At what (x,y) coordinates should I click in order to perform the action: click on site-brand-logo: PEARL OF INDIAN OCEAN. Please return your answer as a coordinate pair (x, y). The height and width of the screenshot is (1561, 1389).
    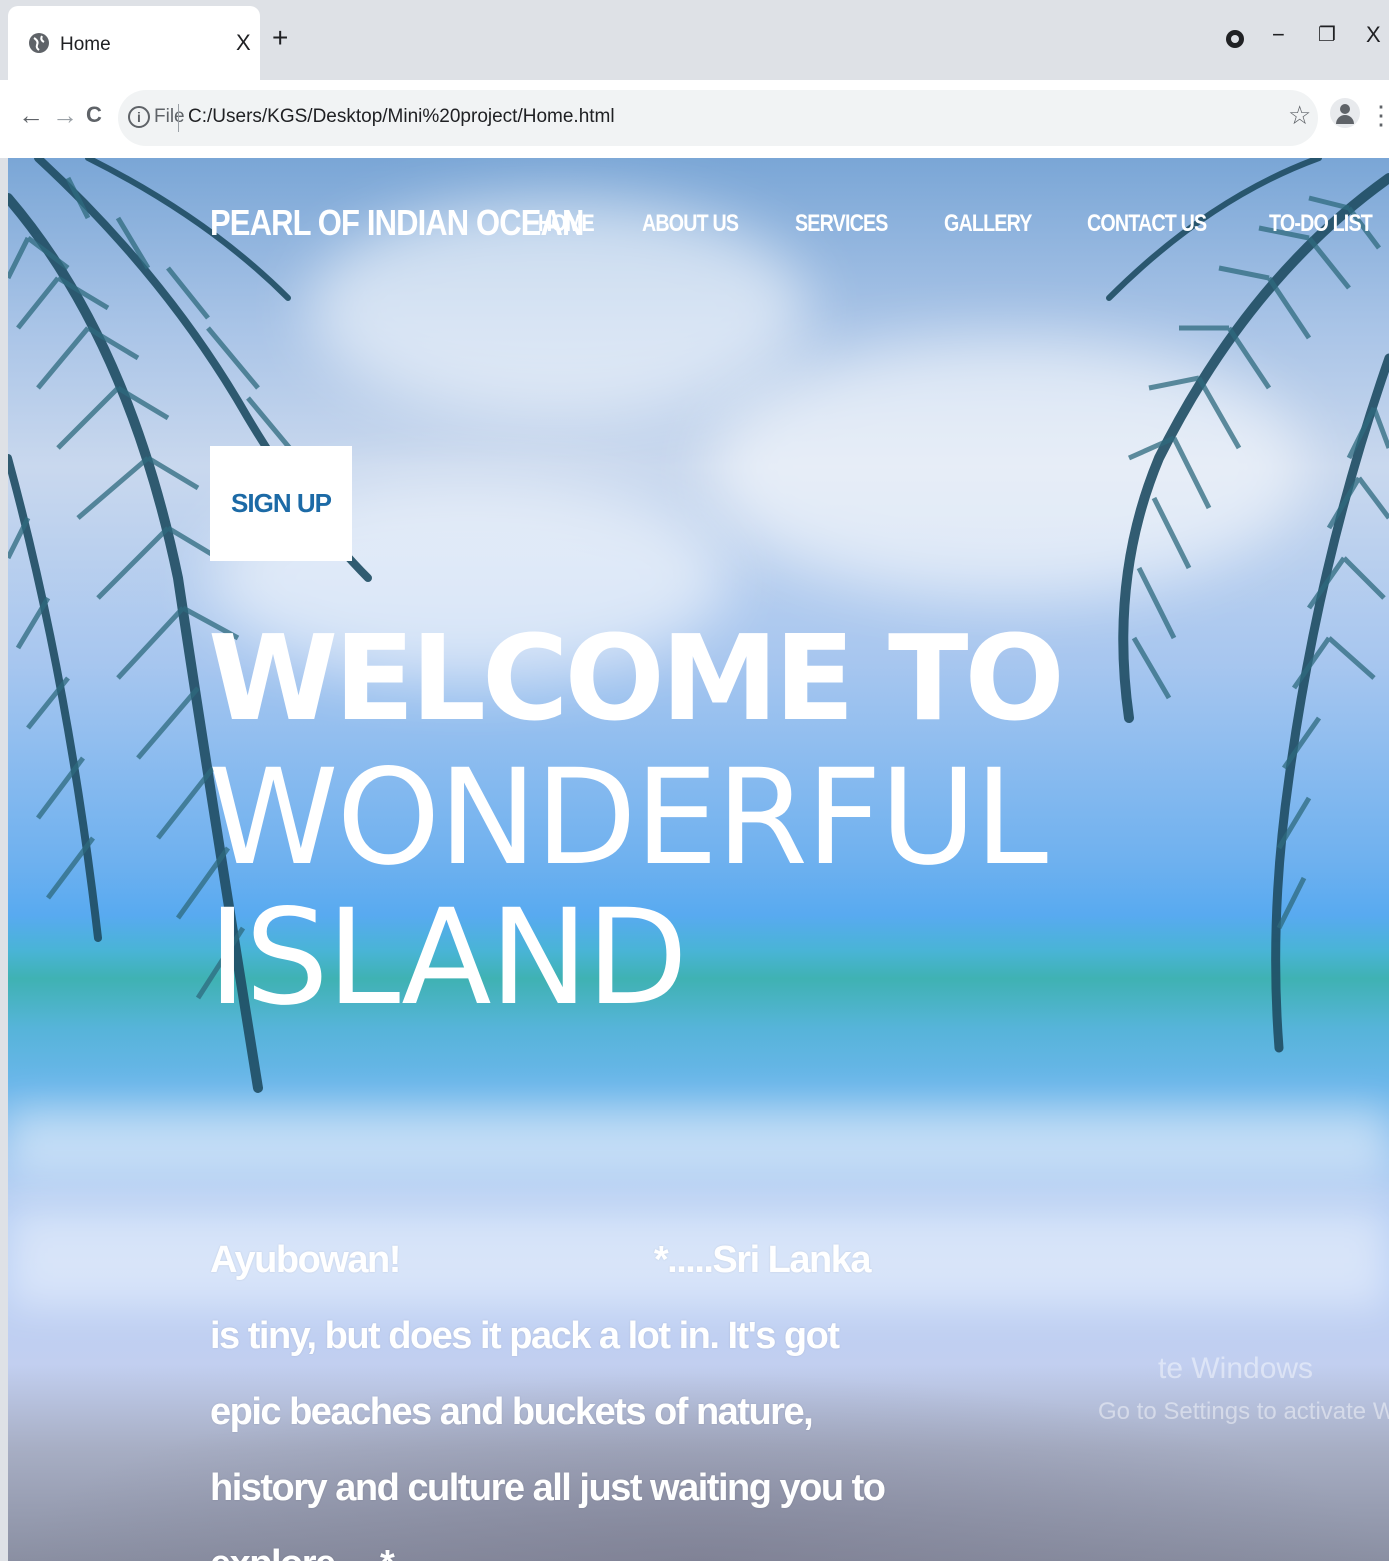
    Looking at the image, I should click on (397, 223).